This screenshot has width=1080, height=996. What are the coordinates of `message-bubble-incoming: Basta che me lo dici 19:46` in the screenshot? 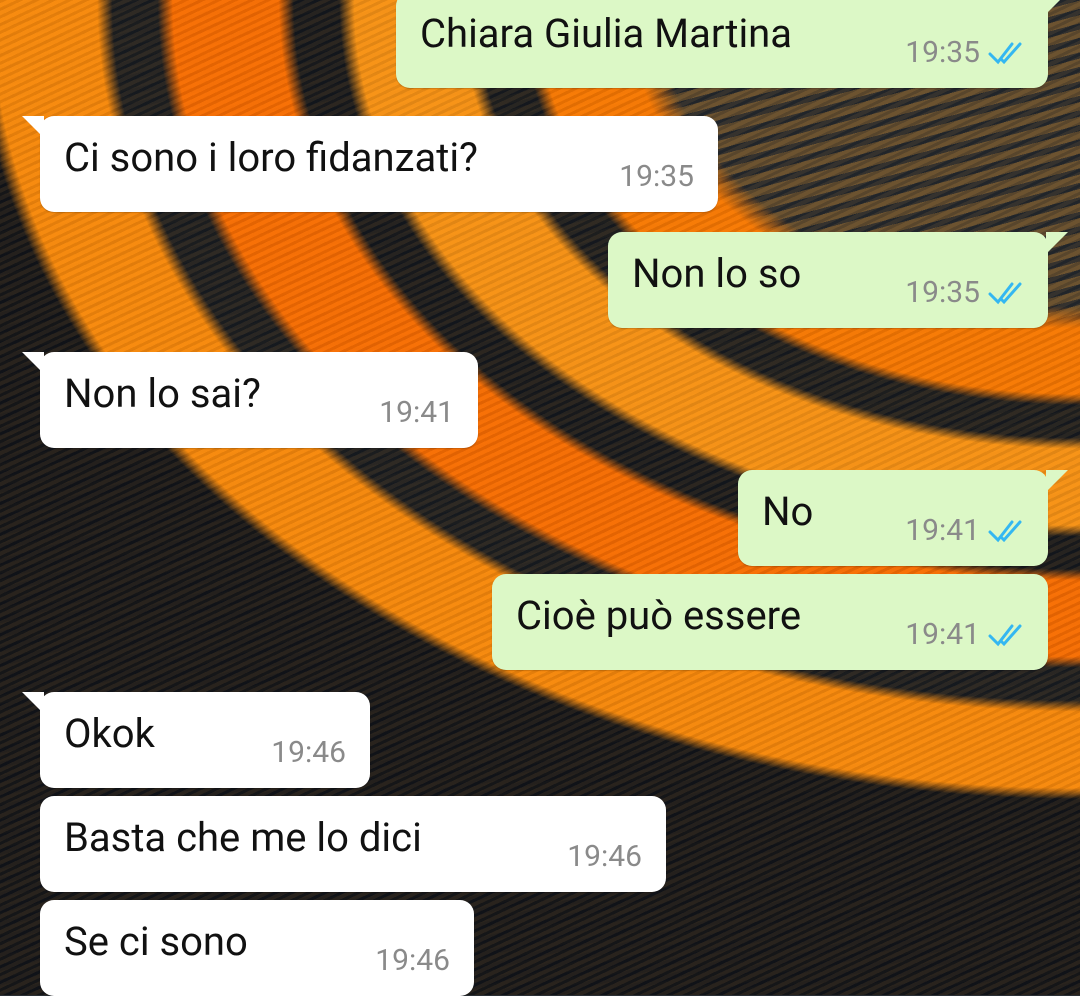 It's located at (353, 844).